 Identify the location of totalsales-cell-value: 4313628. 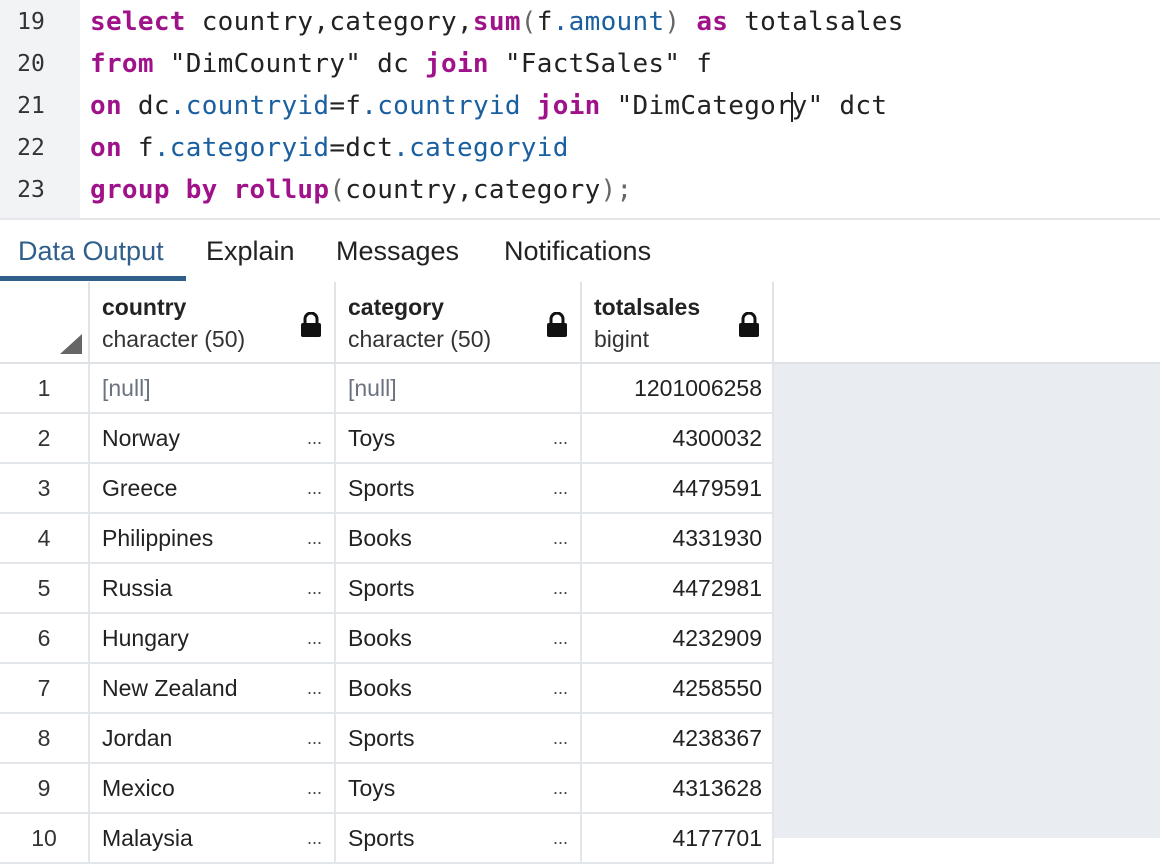
(717, 788).